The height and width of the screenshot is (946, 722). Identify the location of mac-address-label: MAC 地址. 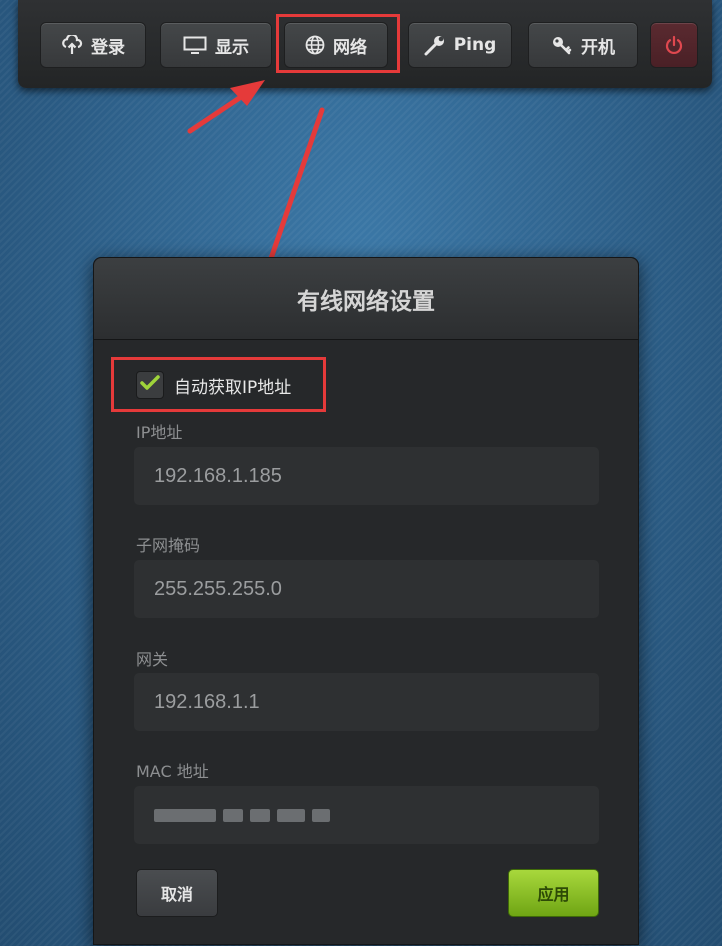
(172, 771).